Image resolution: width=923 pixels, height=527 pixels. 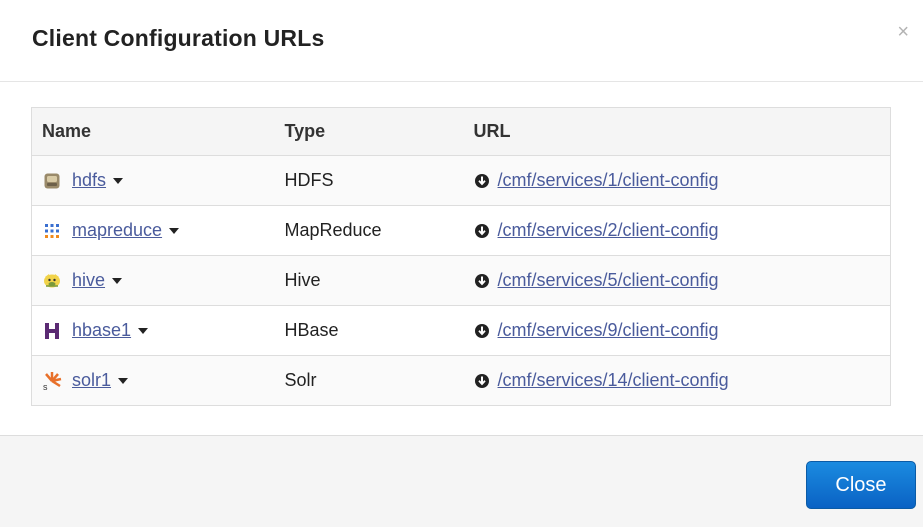 What do you see at coordinates (91, 380) in the screenshot?
I see `service-link-solr1: solr1` at bounding box center [91, 380].